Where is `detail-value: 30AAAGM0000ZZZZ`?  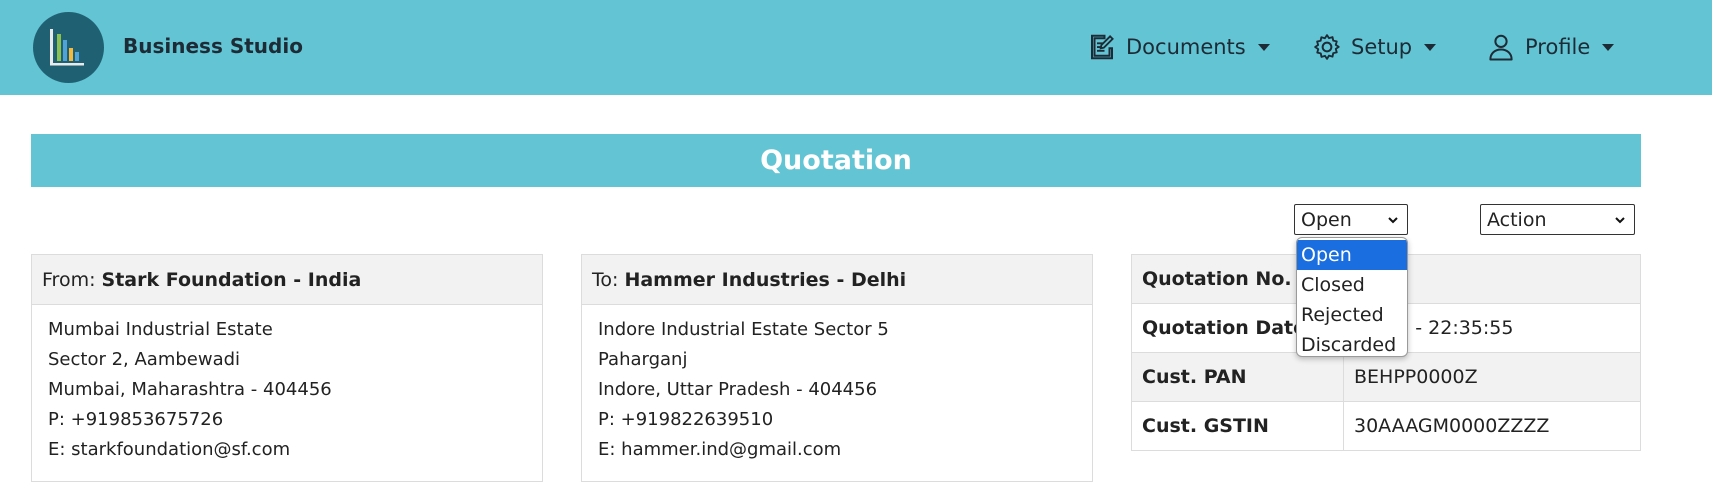 detail-value: 30AAAGM0000ZZZZ is located at coordinates (1492, 426).